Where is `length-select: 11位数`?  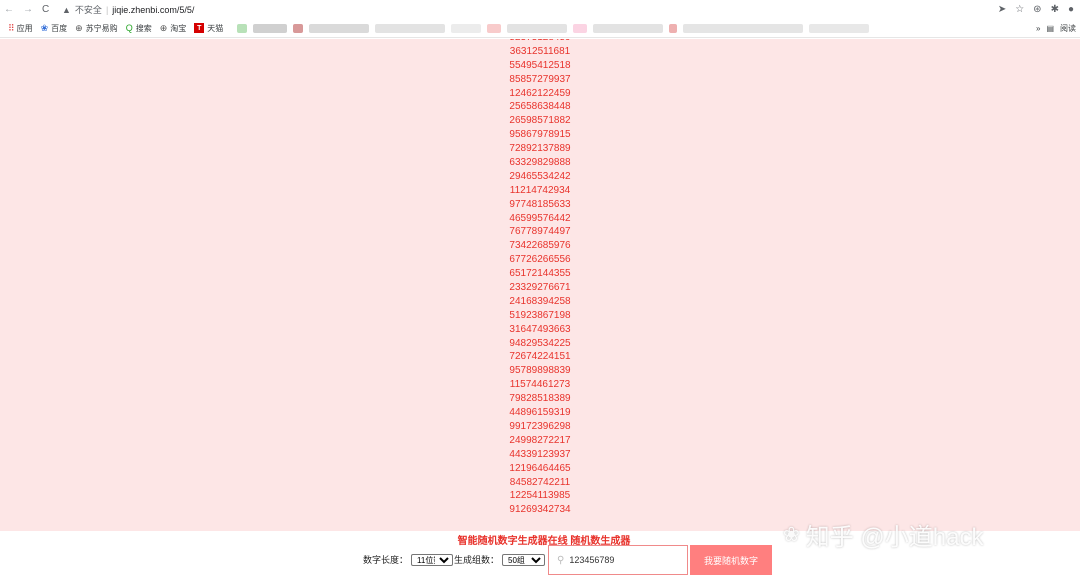 length-select: 11位数 is located at coordinates (432, 559).